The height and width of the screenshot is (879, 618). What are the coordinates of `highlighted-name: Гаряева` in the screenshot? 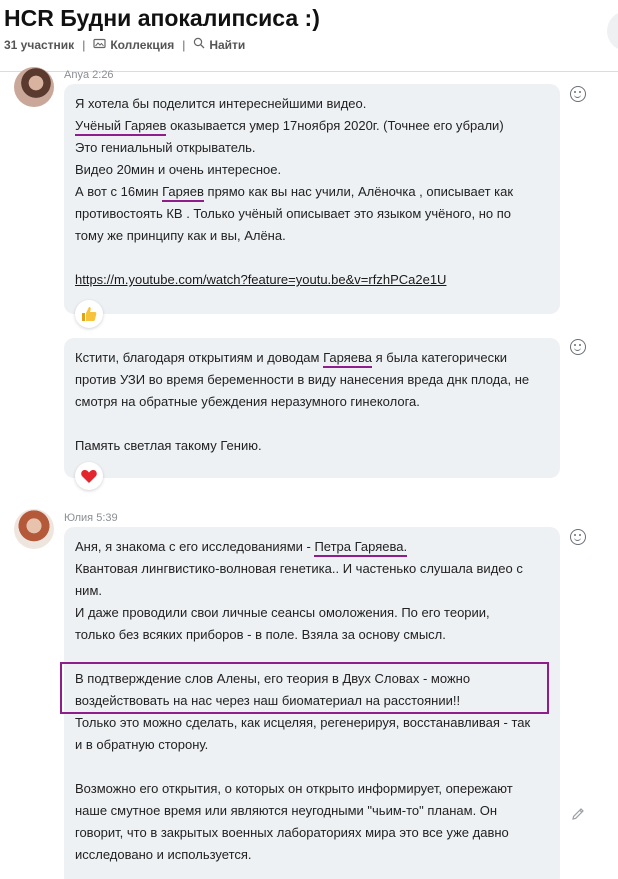 It's located at (347, 359).